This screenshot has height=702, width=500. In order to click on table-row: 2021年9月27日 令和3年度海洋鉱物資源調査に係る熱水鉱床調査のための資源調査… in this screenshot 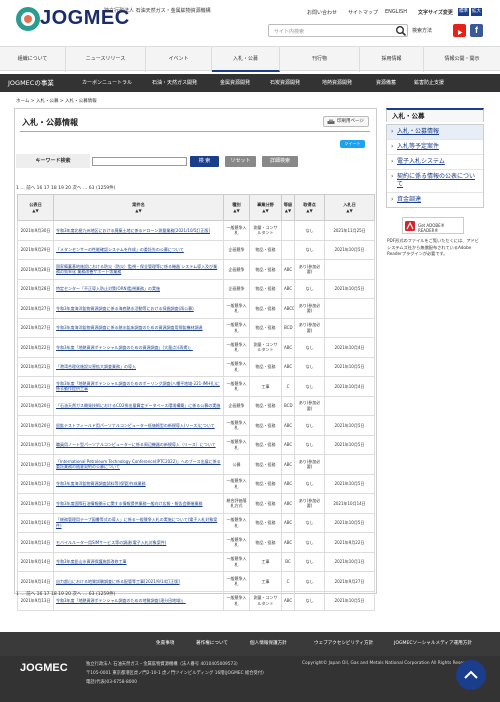, I will do `click(196, 327)`.